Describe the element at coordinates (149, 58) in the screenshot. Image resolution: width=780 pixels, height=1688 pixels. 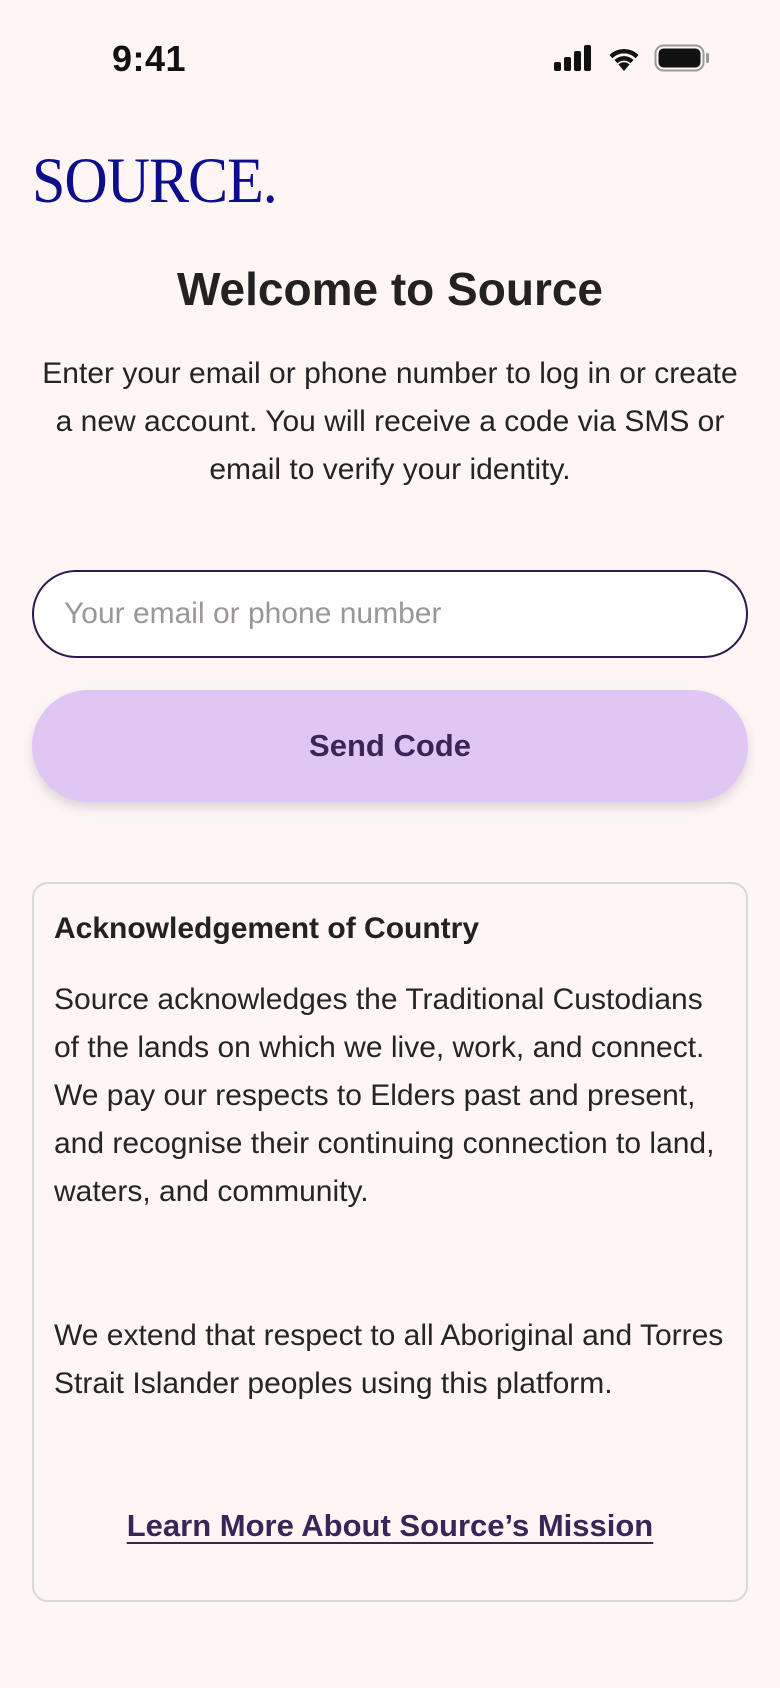
I see `status-time: 9:41` at that location.